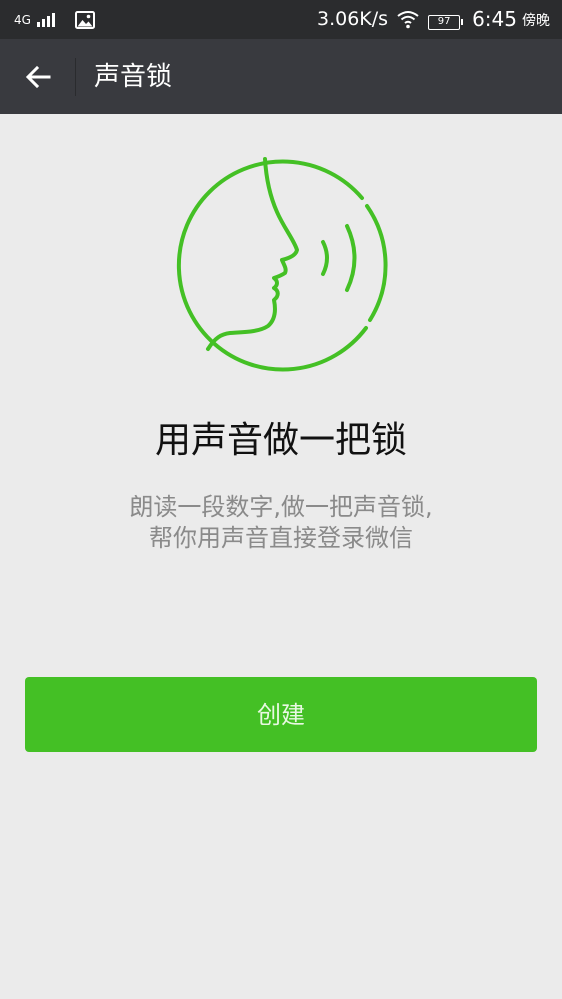 The image size is (562, 999). Describe the element at coordinates (281, 507) in the screenshot. I see `description-line-1: 朗读一段数字,做一把声音锁,` at that location.